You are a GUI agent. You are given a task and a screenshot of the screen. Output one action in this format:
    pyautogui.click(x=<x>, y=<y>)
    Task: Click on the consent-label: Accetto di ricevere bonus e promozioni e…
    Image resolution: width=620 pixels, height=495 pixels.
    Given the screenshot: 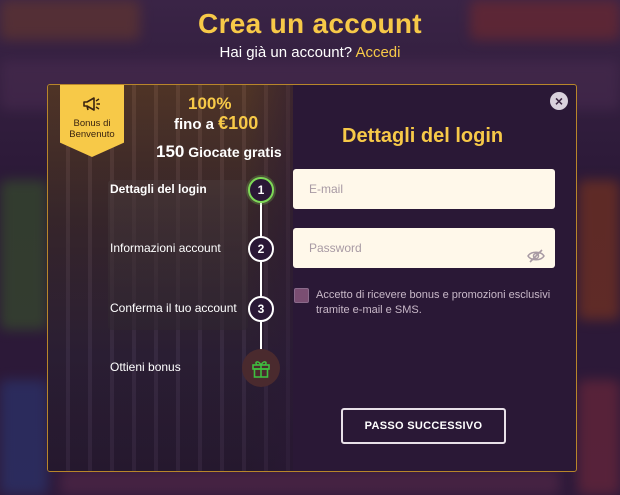 What is the action you would take?
    pyautogui.click(x=433, y=302)
    